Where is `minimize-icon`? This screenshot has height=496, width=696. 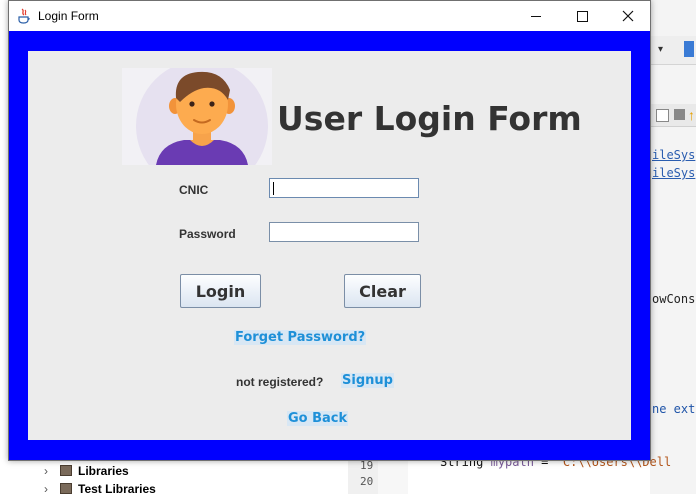 minimize-icon is located at coordinates (536, 16).